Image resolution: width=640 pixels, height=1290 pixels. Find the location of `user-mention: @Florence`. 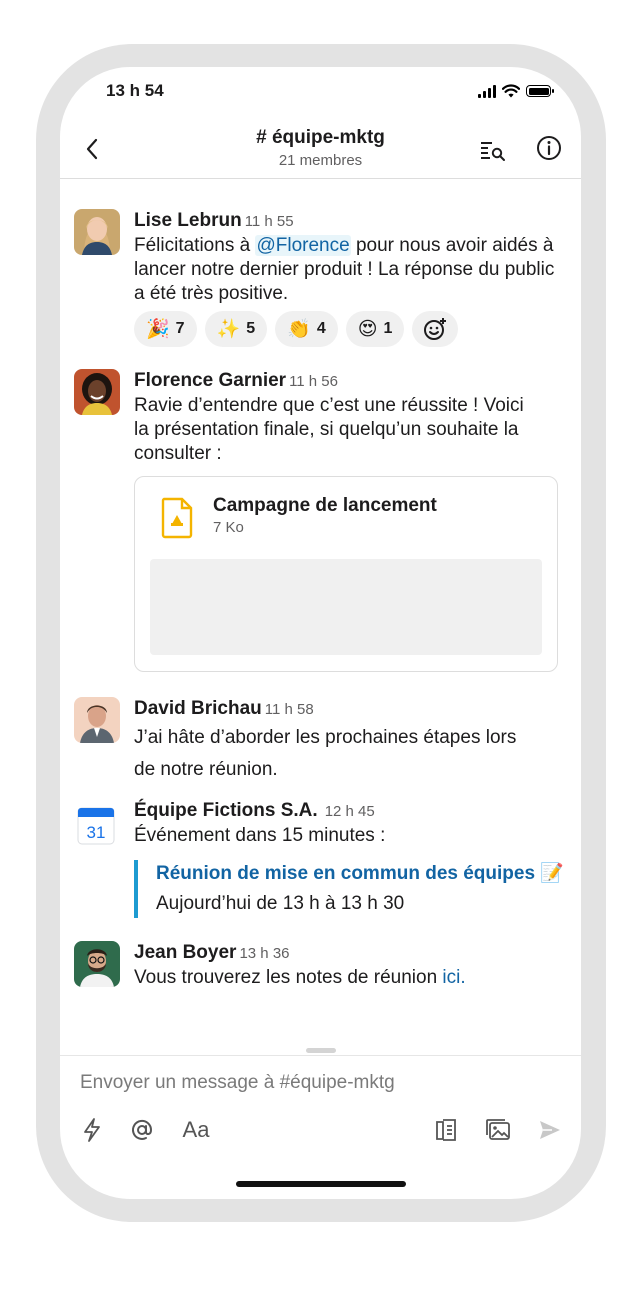

user-mention: @Florence is located at coordinates (303, 245).